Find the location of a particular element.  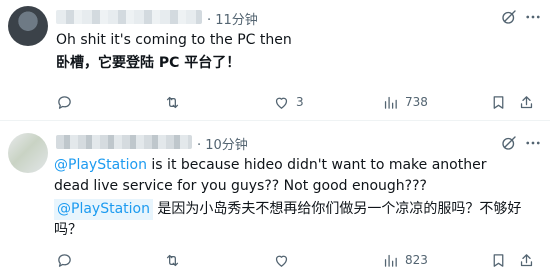

tweet-actions: 823 is located at coordinates (294, 260).